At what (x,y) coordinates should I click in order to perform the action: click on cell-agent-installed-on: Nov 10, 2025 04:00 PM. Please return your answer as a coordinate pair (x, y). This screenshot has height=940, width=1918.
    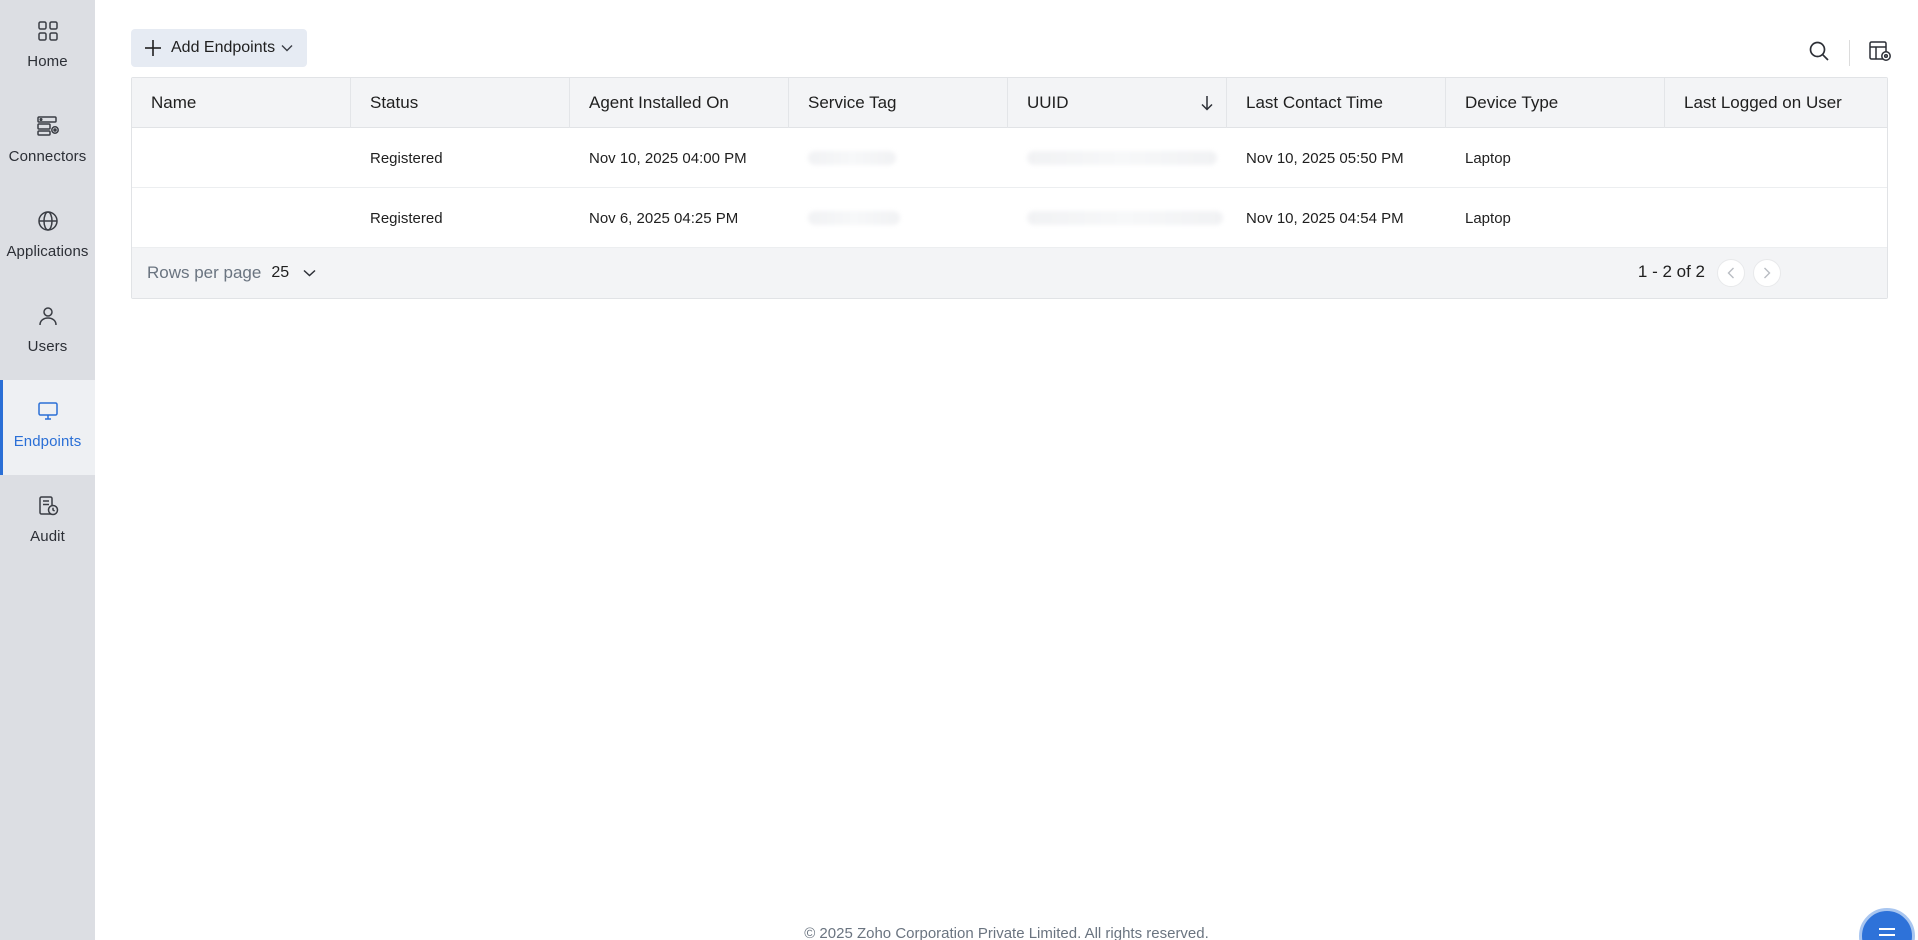
    Looking at the image, I should click on (668, 158).